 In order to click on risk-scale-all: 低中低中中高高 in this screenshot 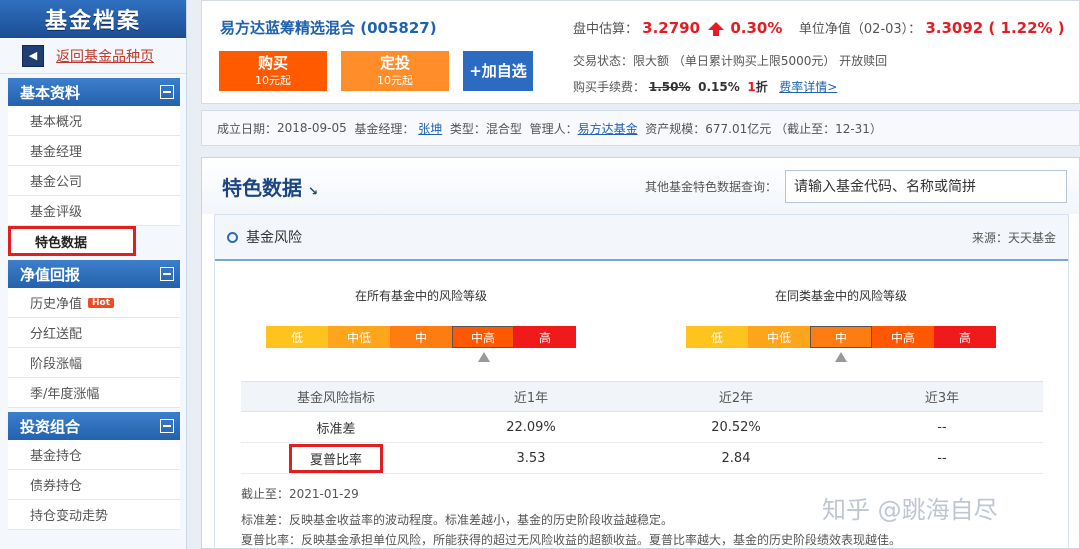, I will do `click(421, 337)`.